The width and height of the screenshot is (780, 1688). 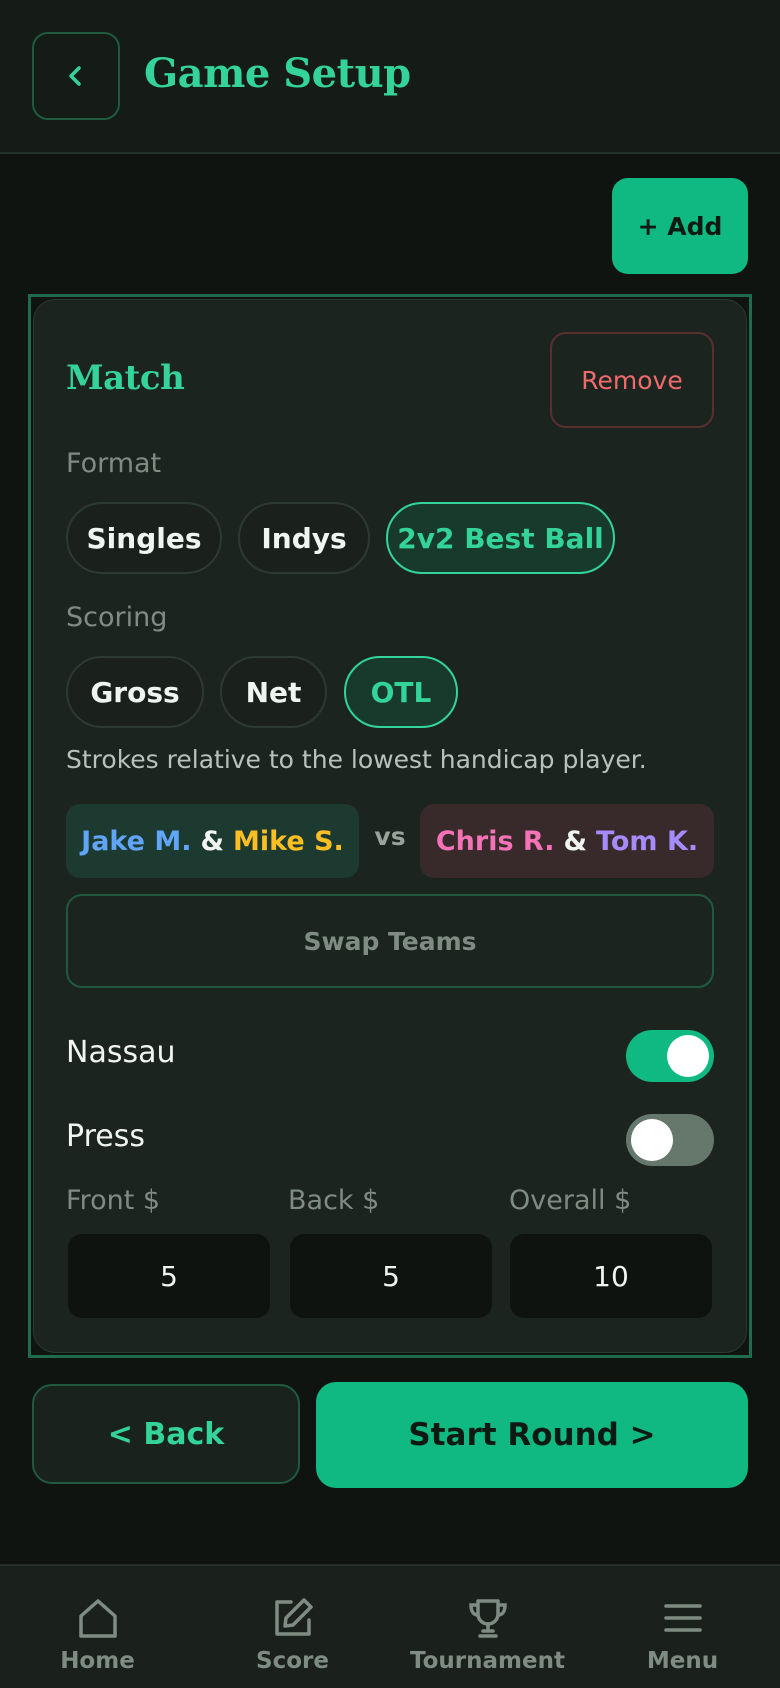 I want to click on app-header: Game Setup, so click(x=390, y=77).